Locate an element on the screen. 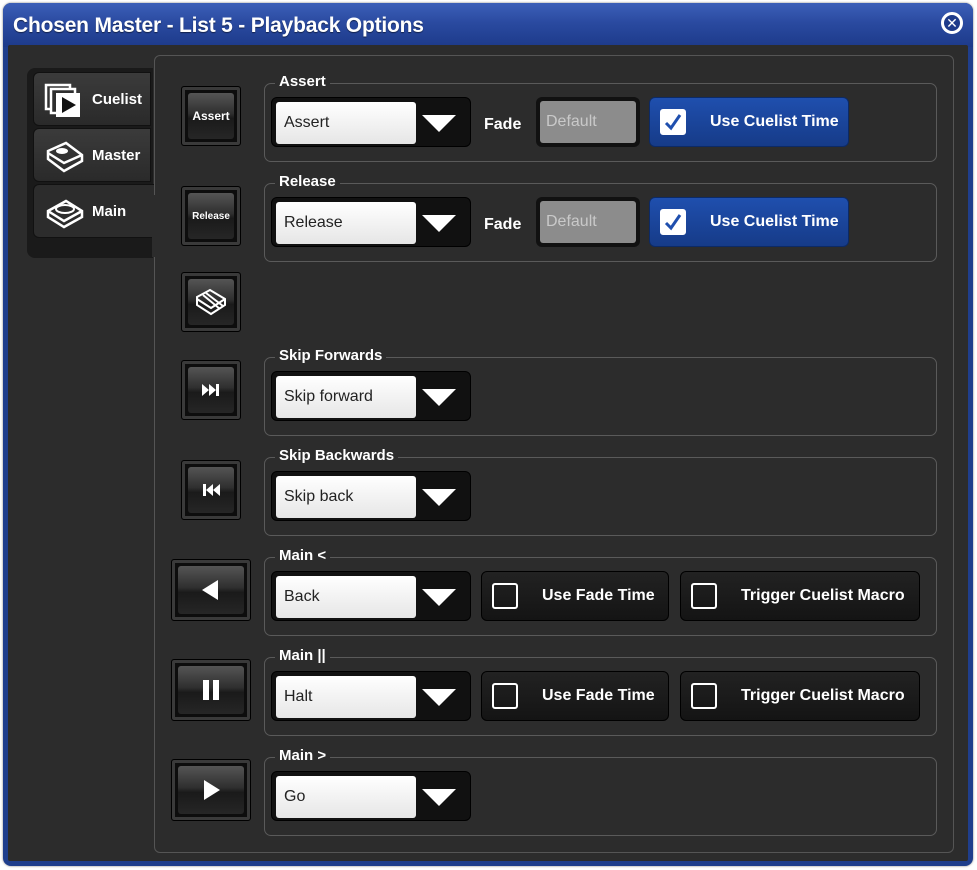 The height and width of the screenshot is (870, 977). assert-dropdown-value: Assert is located at coordinates (346, 123).